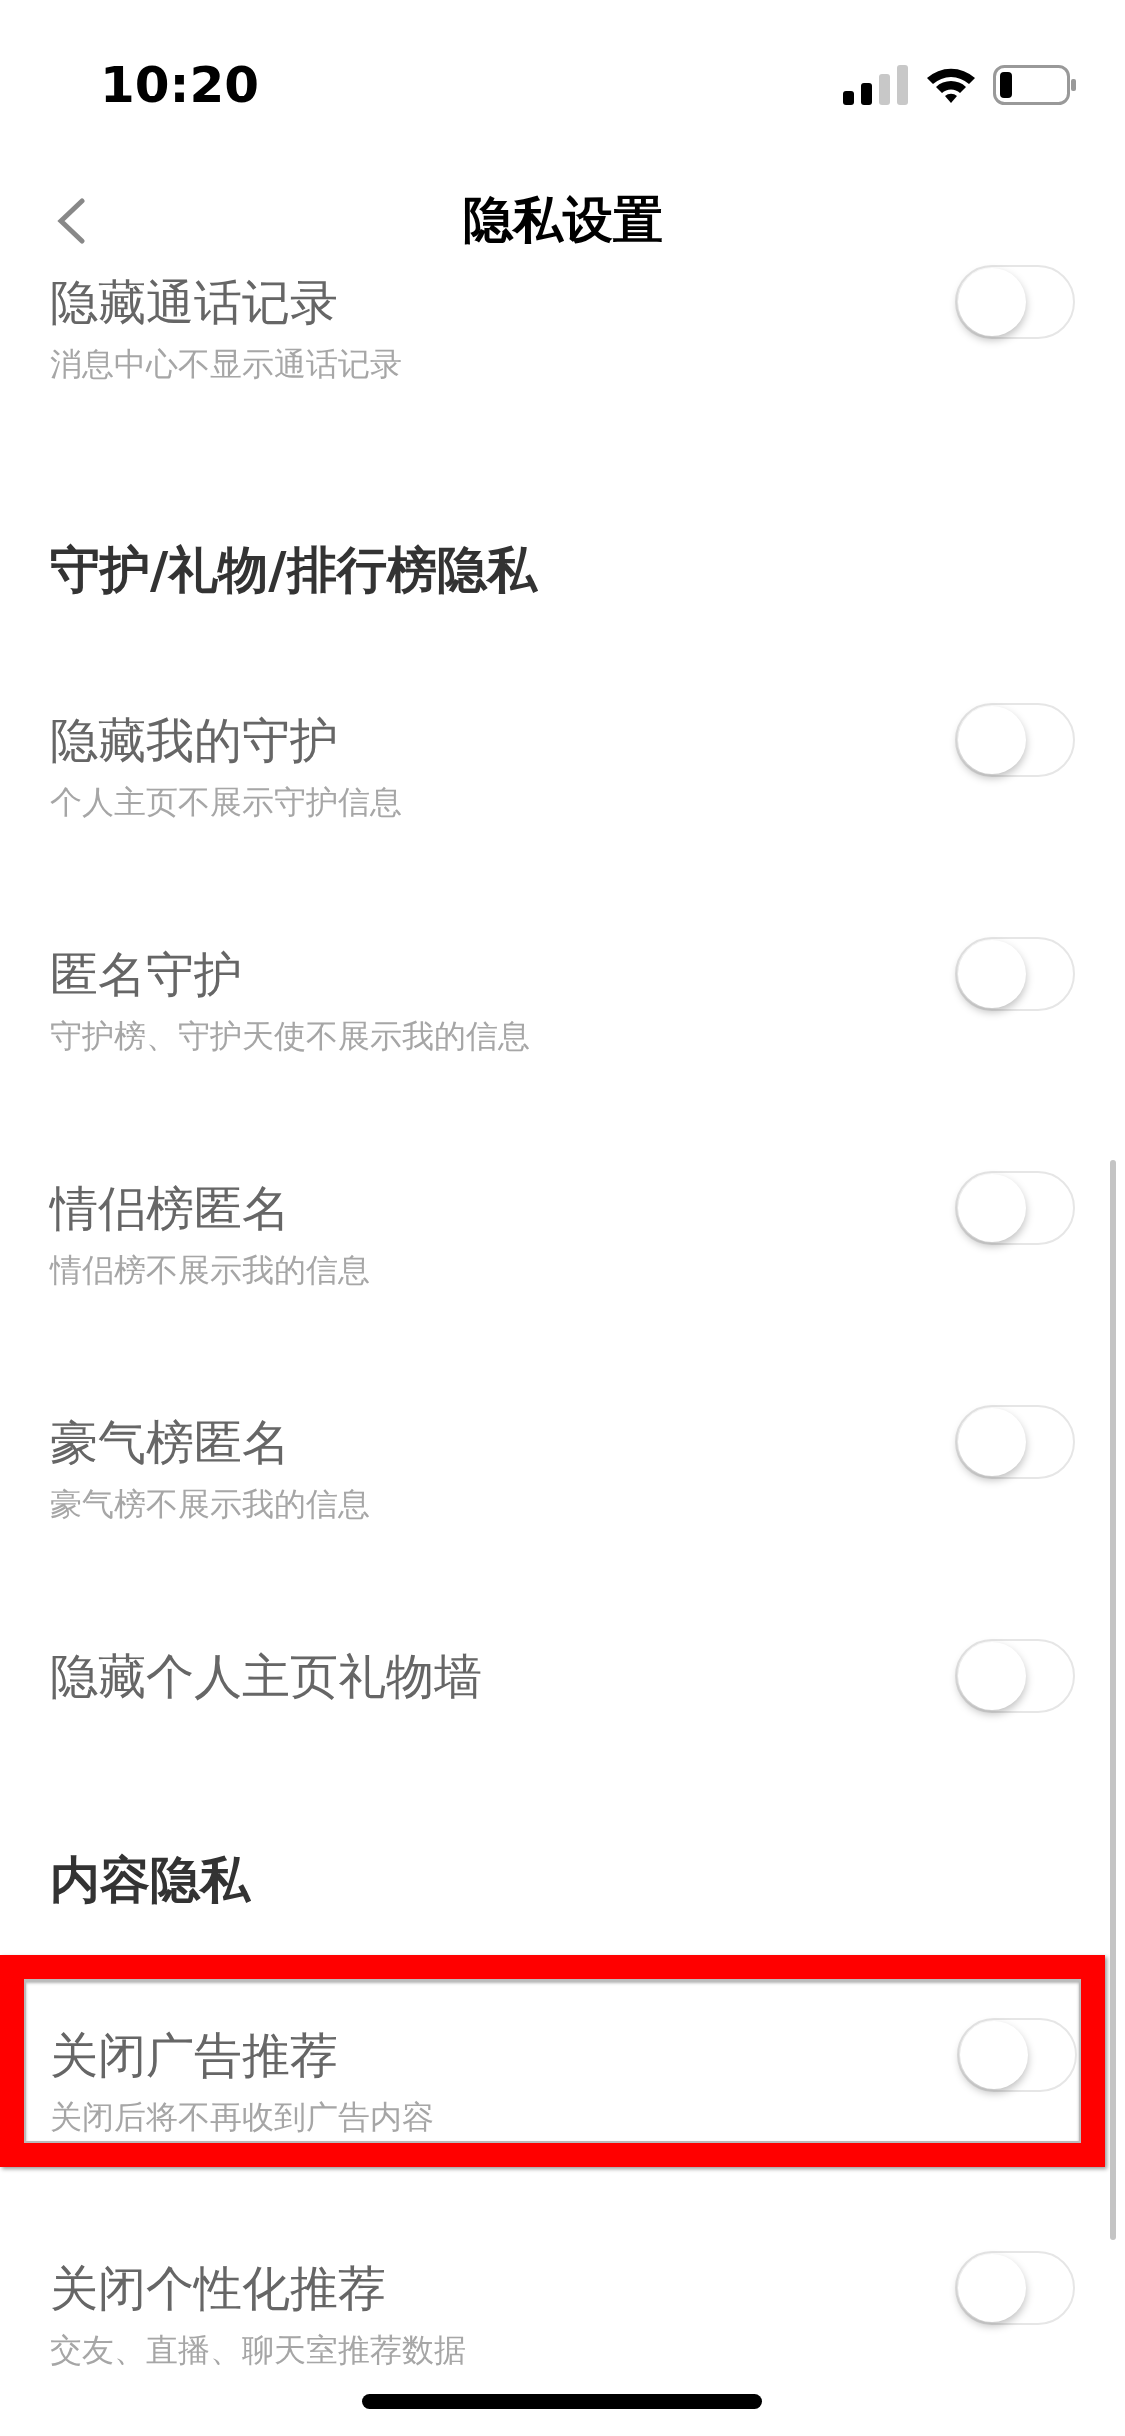 The image size is (1125, 2436). What do you see at coordinates (150, 1880) in the screenshot?
I see `section-header: 内容隐私` at bounding box center [150, 1880].